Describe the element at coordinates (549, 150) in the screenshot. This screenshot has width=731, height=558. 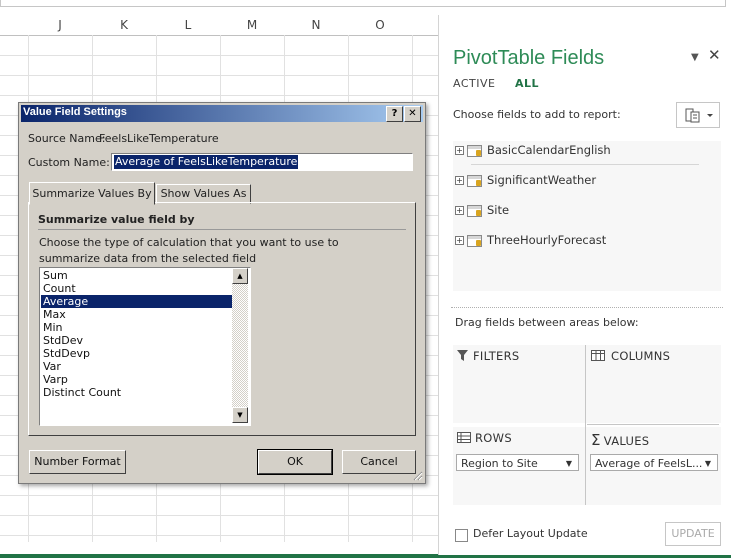
I see `field-label: BasicCalendarEnglish` at that location.